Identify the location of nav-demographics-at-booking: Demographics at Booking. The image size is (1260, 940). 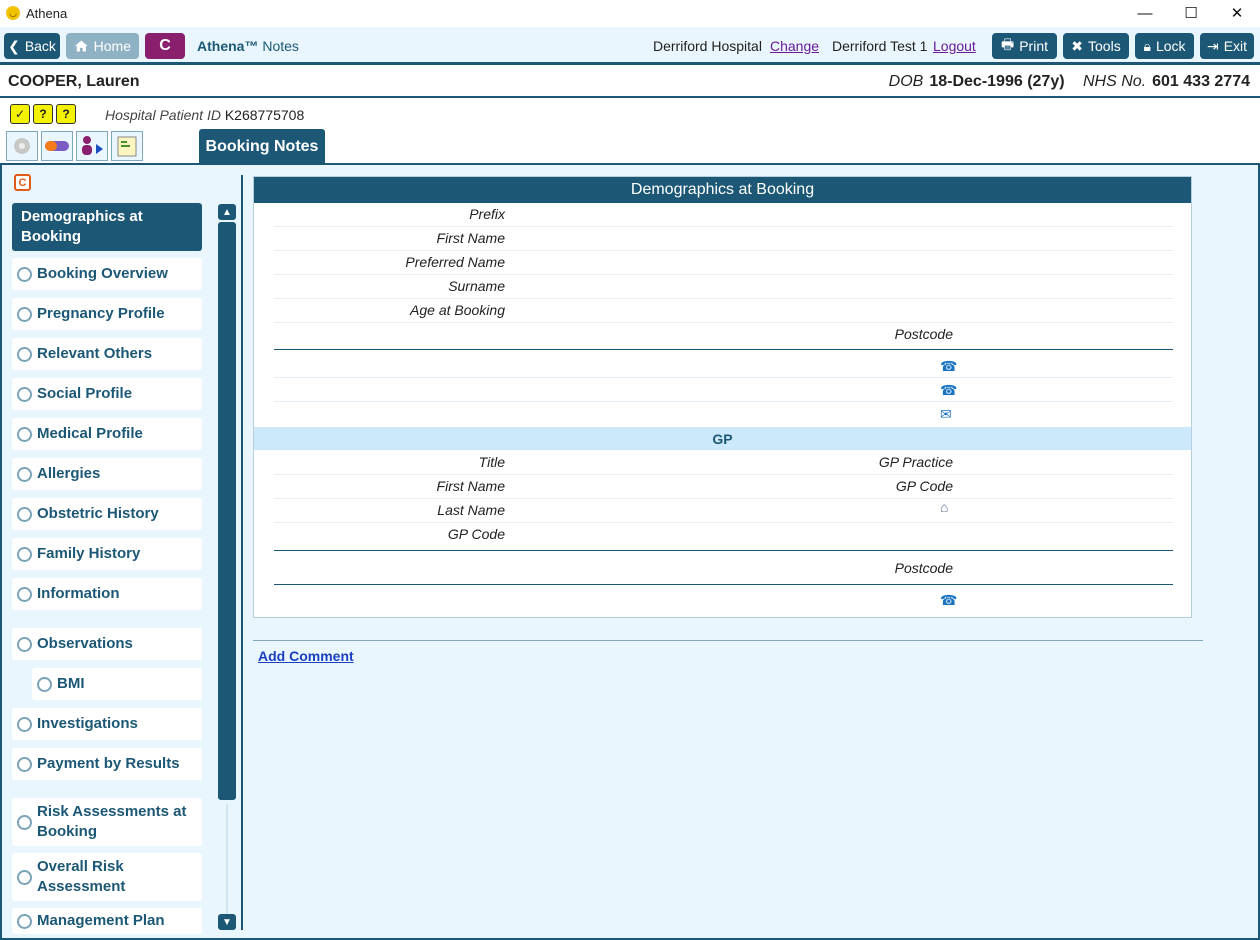
(107, 227).